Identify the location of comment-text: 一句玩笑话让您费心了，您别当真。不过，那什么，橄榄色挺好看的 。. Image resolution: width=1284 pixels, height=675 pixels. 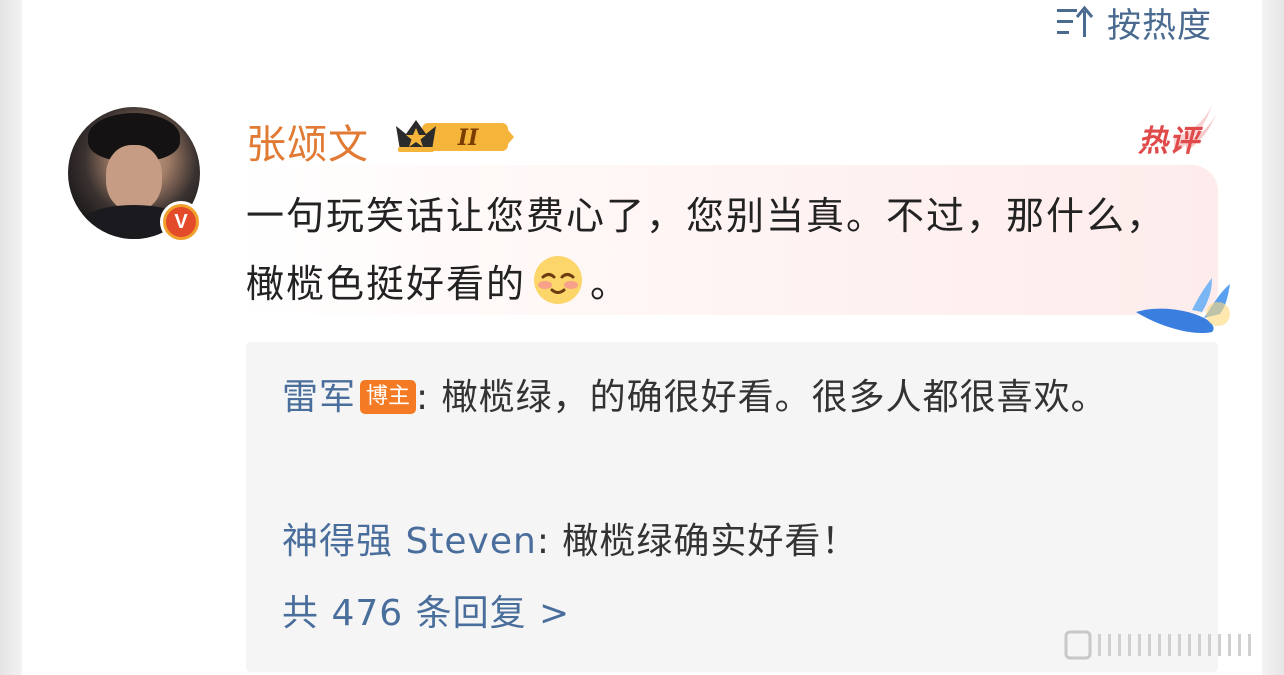
(711, 250).